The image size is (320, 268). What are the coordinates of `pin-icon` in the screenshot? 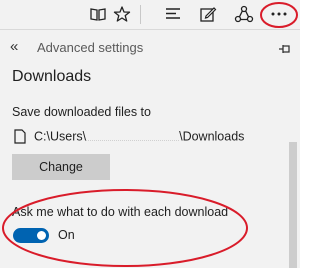 It's located at (285, 51).